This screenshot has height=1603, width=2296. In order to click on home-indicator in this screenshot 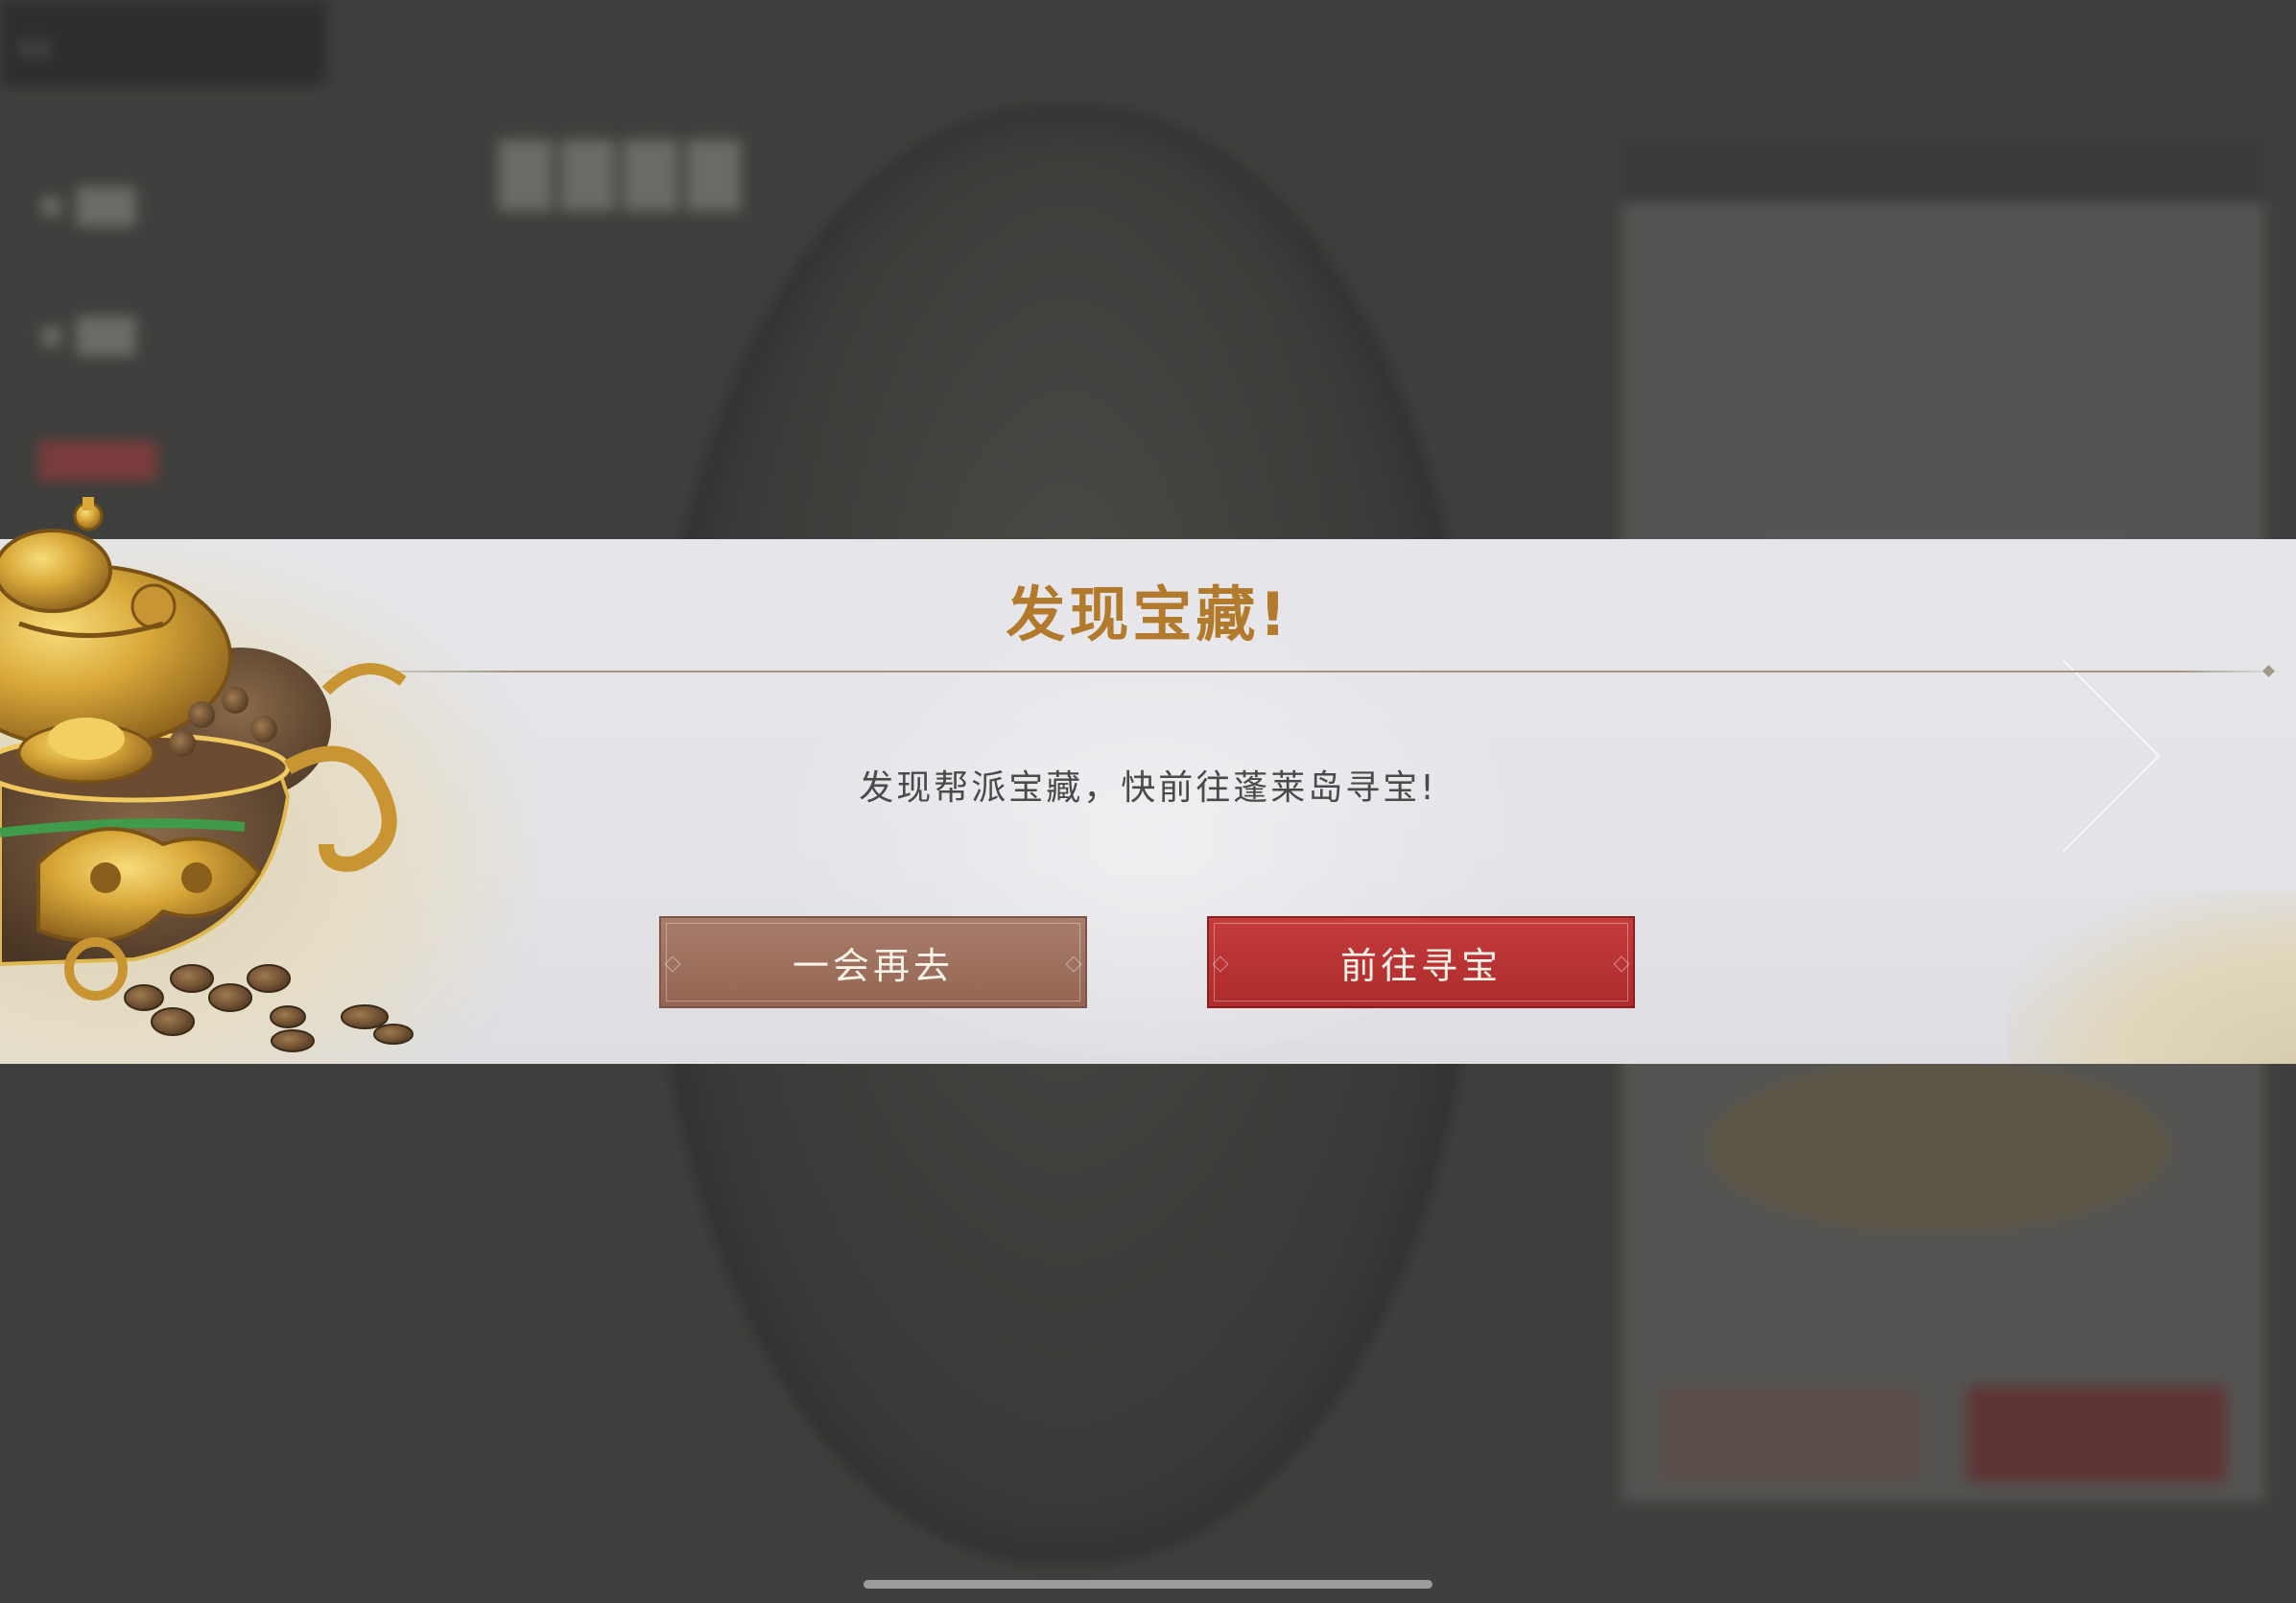, I will do `click(1148, 1584)`.